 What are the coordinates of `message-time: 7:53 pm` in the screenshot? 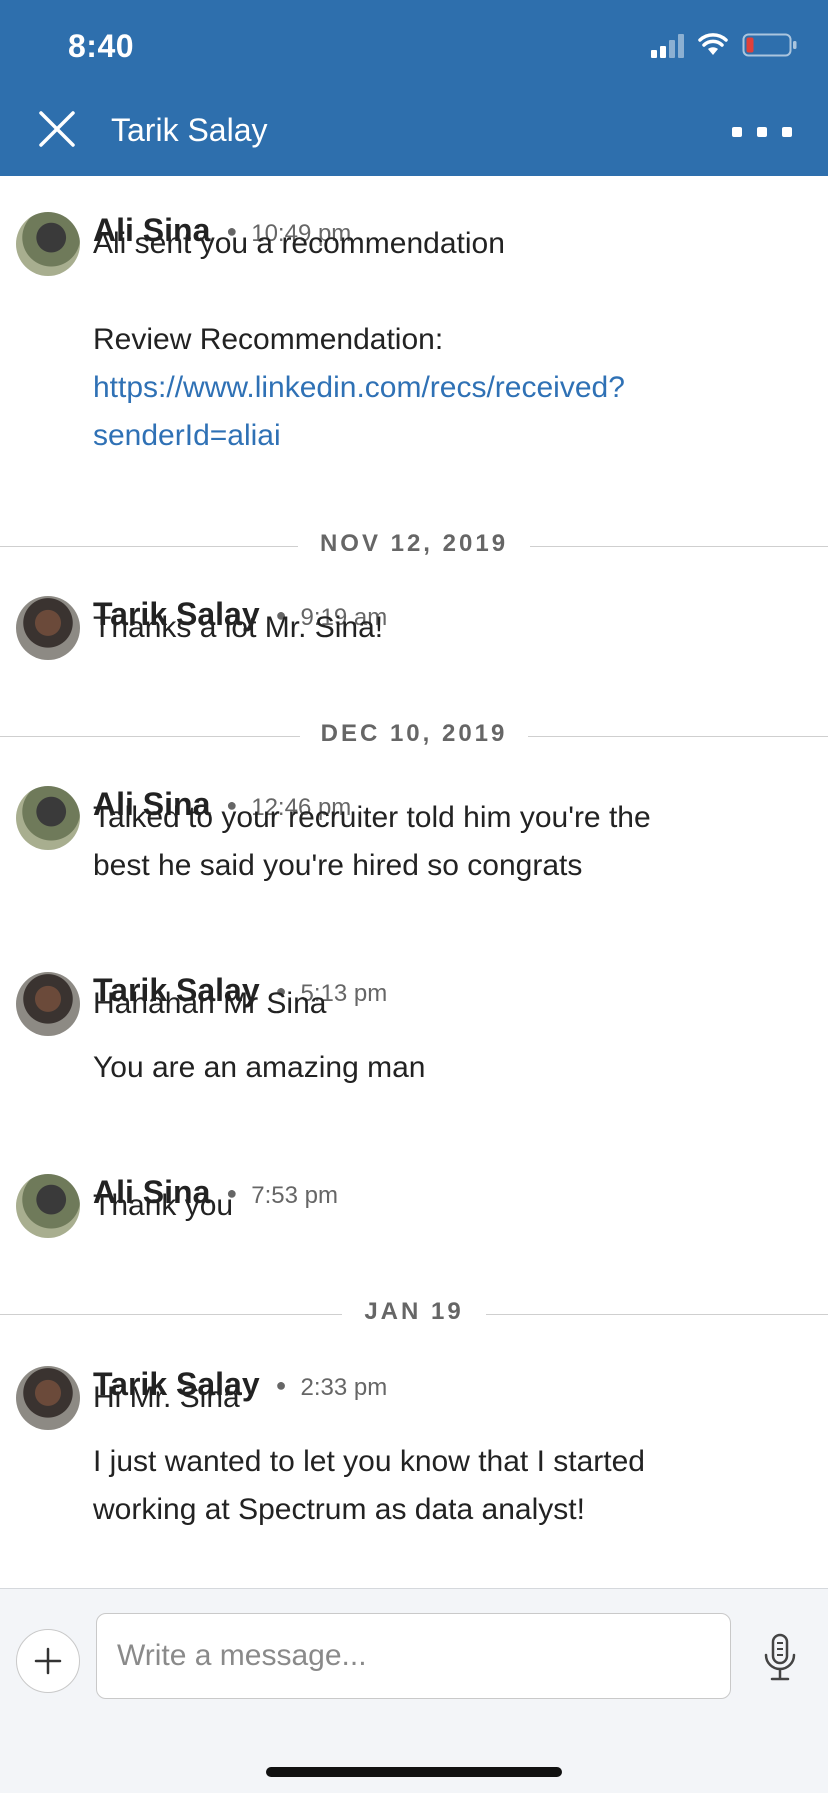 It's located at (294, 1195).